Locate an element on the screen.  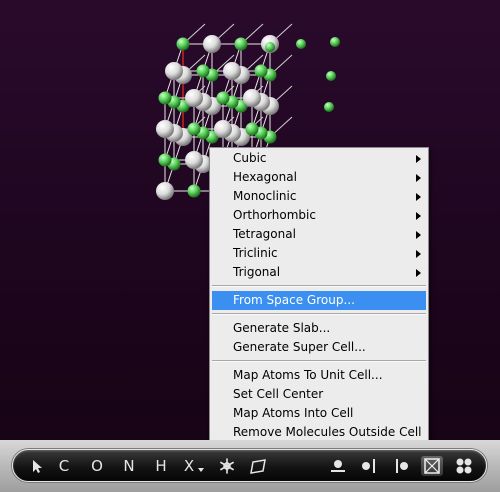
menu-item-label: Trigonal is located at coordinates (257, 272).